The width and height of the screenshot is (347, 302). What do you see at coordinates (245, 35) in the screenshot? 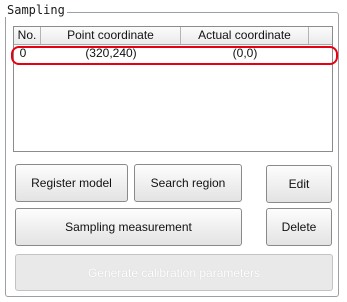
I see `column-header-actual-coordinate: Actual coordinate` at bounding box center [245, 35].